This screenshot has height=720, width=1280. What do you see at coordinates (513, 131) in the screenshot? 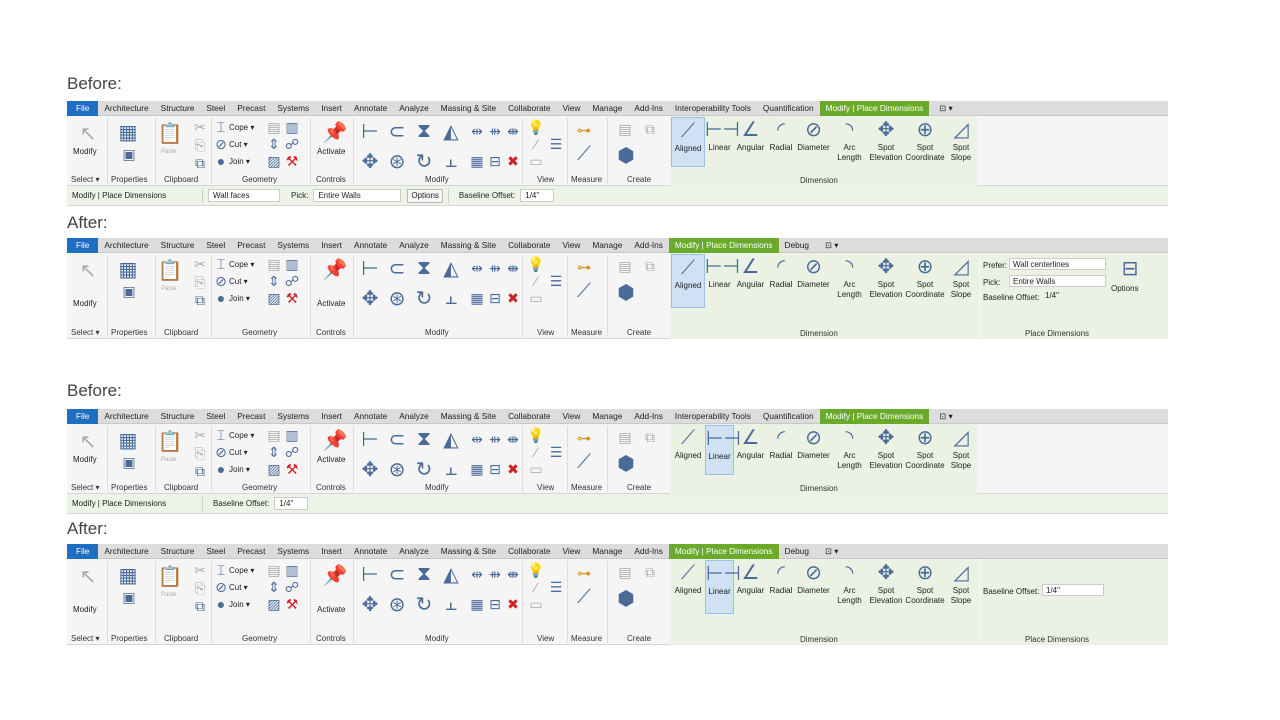
I see `unpin-icon: ⇼` at bounding box center [513, 131].